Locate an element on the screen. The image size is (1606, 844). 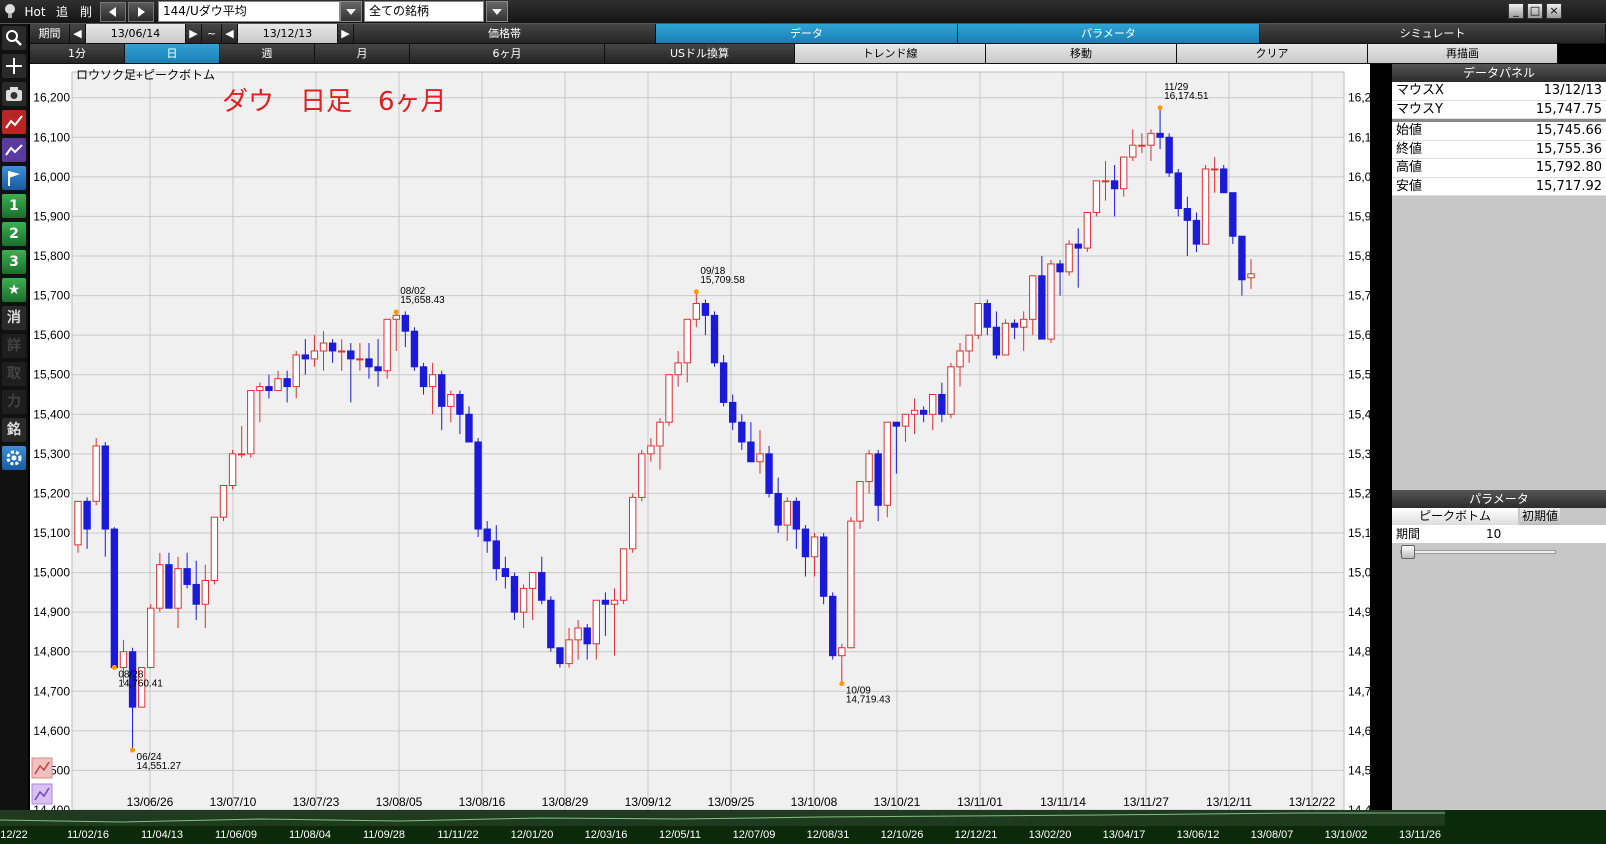
tab-6months: 6ヶ月 is located at coordinates (507, 54).